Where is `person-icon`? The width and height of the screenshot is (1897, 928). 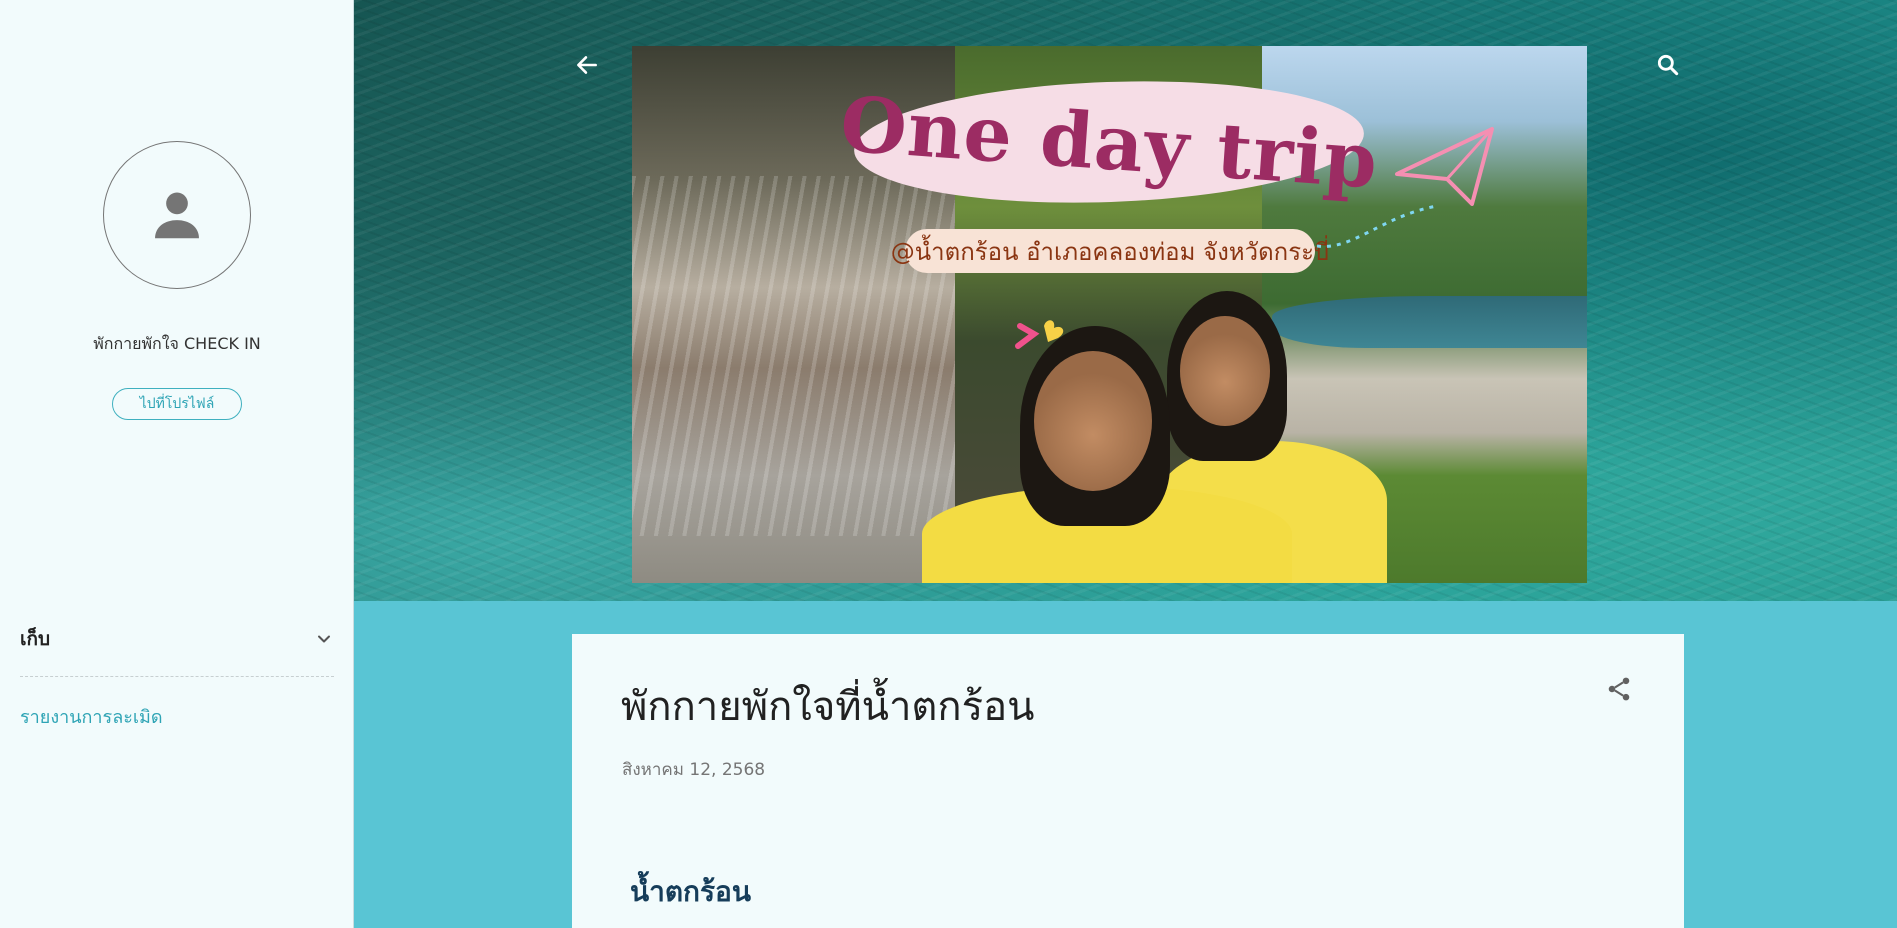
person-icon is located at coordinates (177, 215).